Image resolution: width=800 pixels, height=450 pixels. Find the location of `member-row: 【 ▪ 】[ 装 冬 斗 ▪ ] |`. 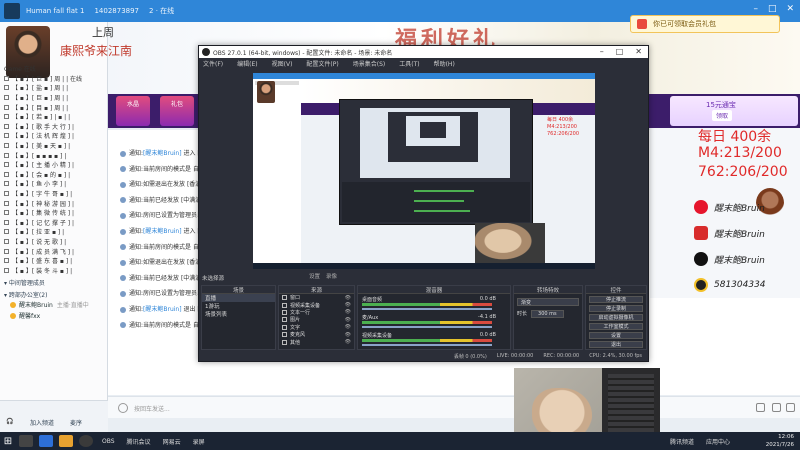

member-row: 【 ▪ 】[ 装 冬 斗 ▪ ] | is located at coordinates (54, 270).